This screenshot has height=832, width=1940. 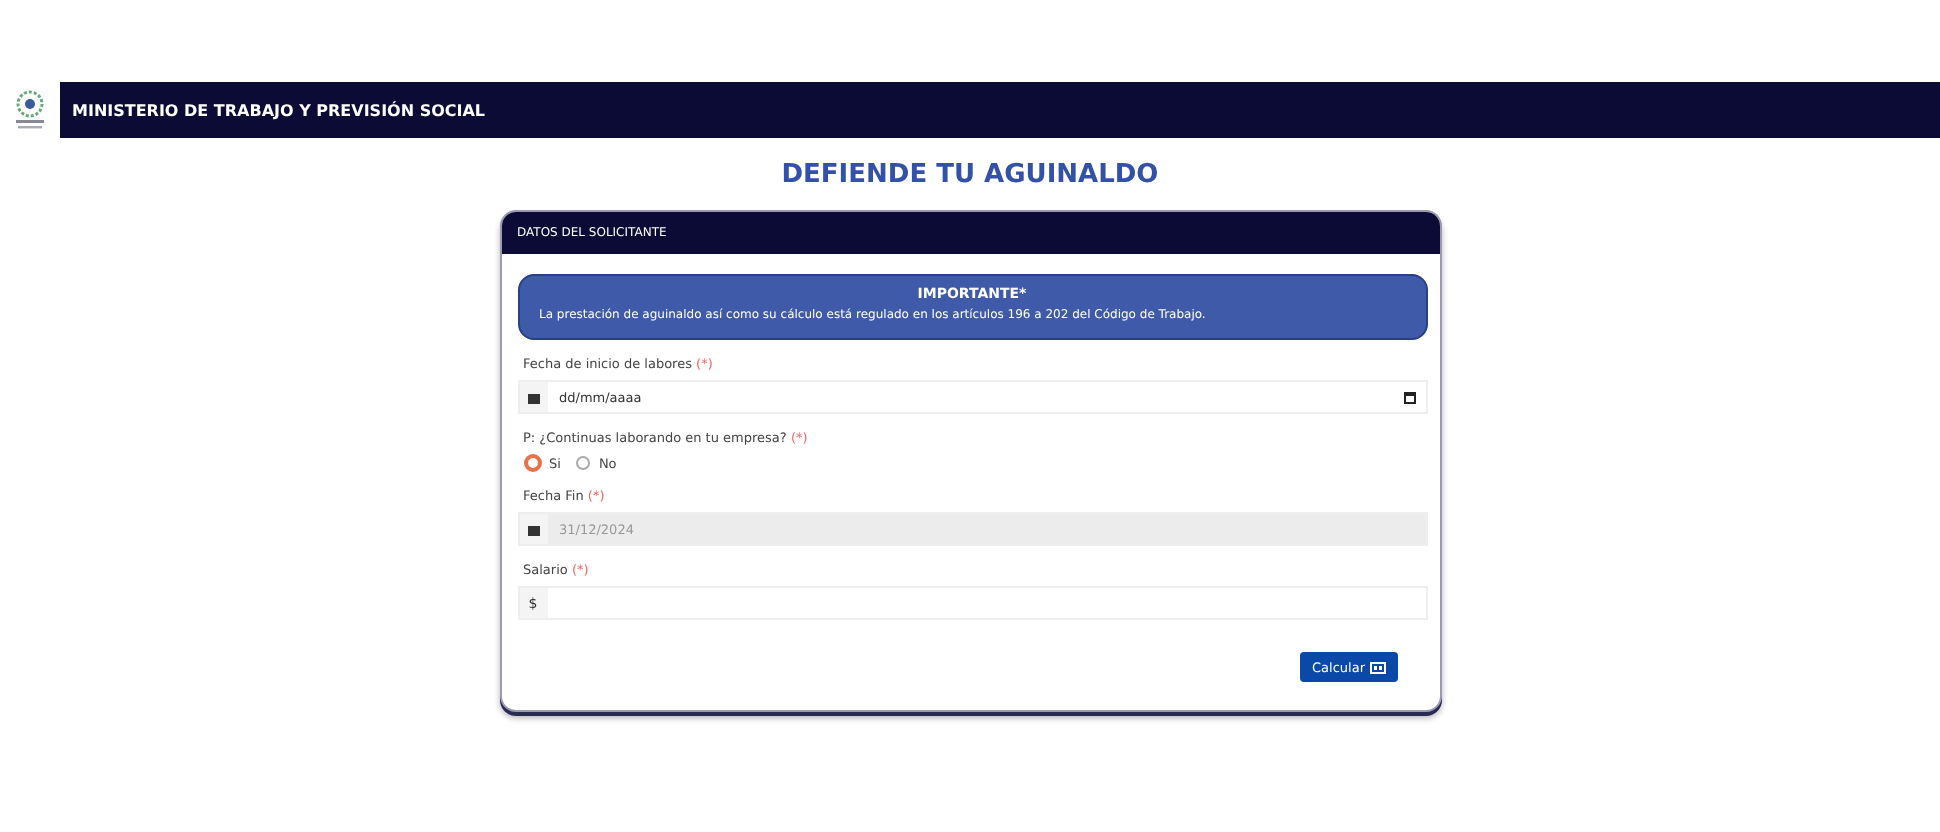 I want to click on emblem-icon, so click(x=30, y=110).